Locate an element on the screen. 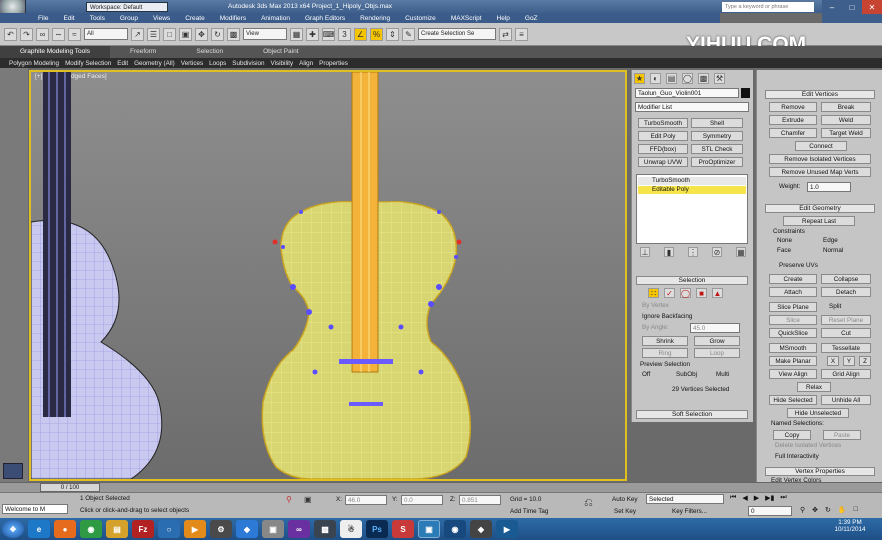 This screenshot has width=882, height=540. by-angle-checkbox: By Angle: is located at coordinates (655, 327).